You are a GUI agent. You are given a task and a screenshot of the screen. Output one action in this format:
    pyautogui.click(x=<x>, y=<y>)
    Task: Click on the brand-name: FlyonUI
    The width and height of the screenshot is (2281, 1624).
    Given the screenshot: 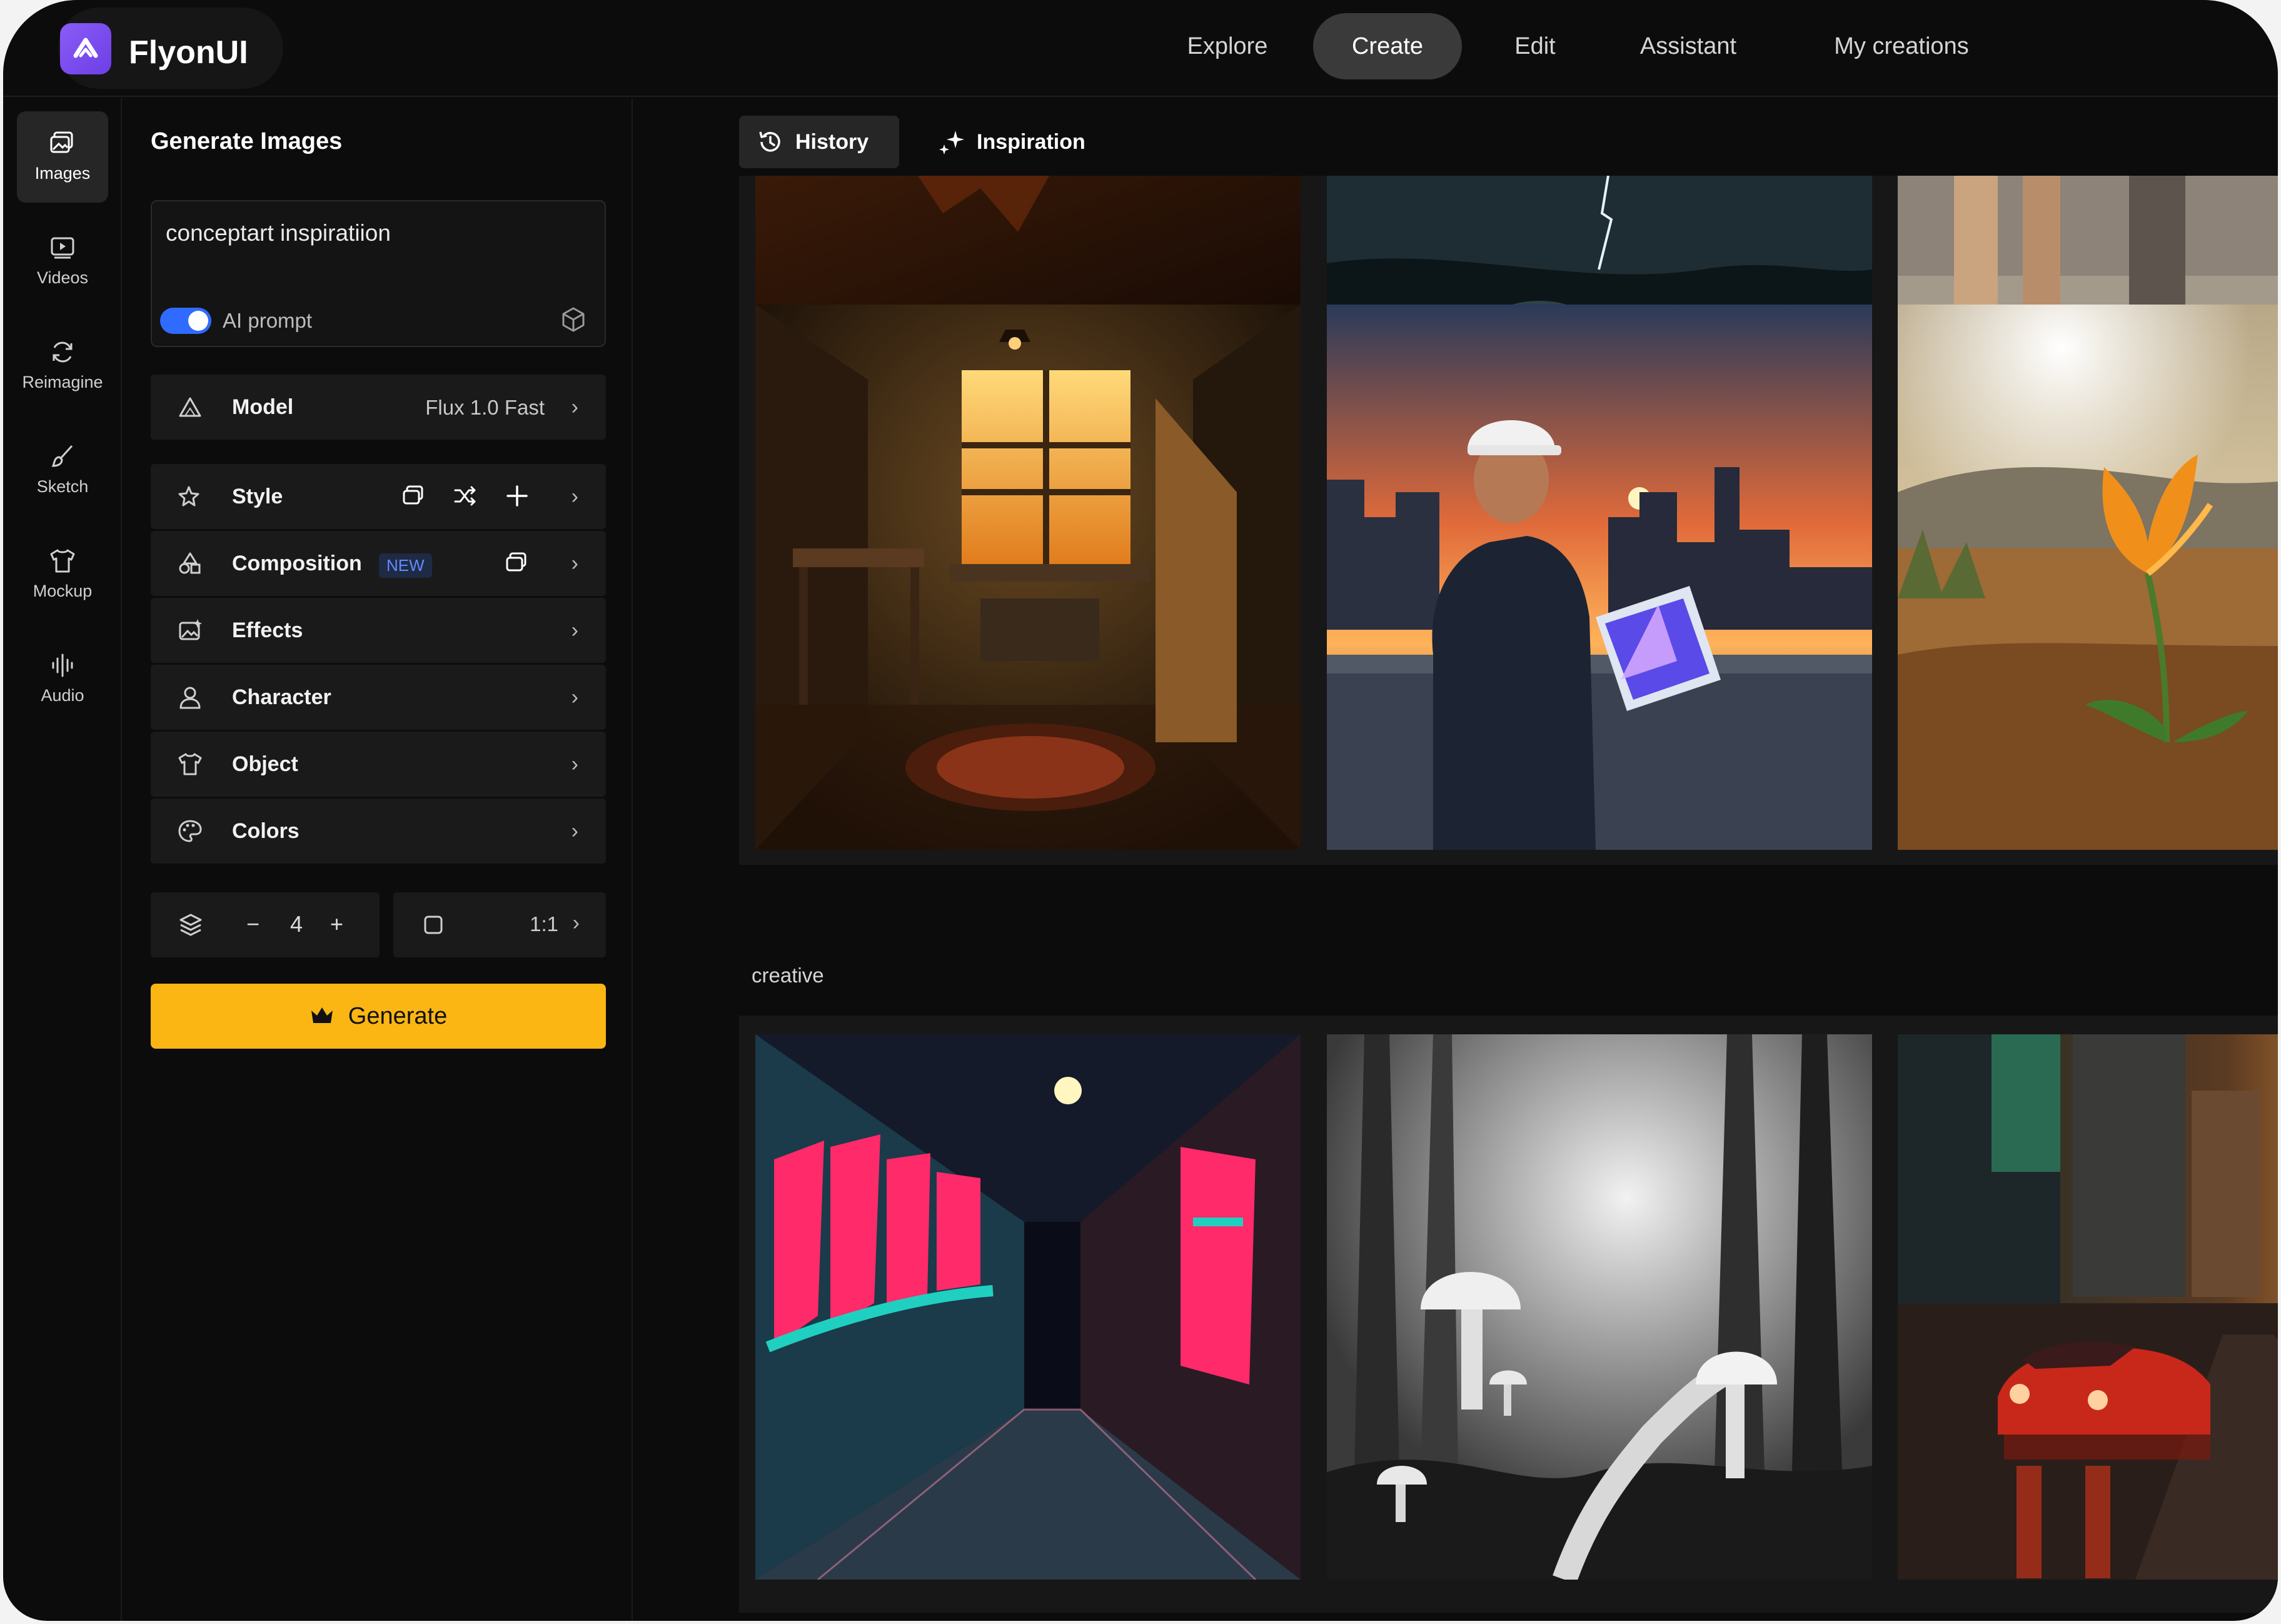 What is the action you would take?
    pyautogui.click(x=188, y=52)
    